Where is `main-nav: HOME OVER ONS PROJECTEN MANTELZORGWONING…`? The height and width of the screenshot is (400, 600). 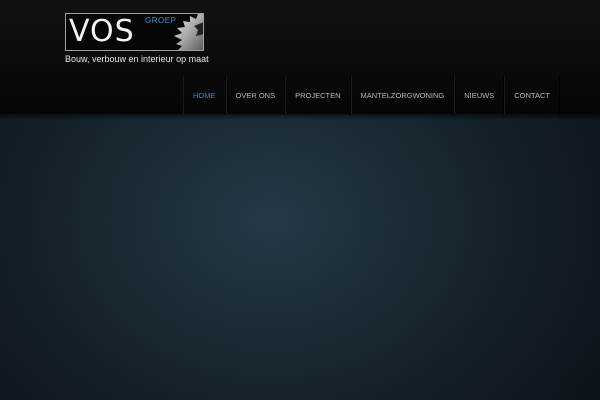
main-nav: HOME OVER ONS PROJECTEN MANTELZORGWONING… is located at coordinates (371, 95).